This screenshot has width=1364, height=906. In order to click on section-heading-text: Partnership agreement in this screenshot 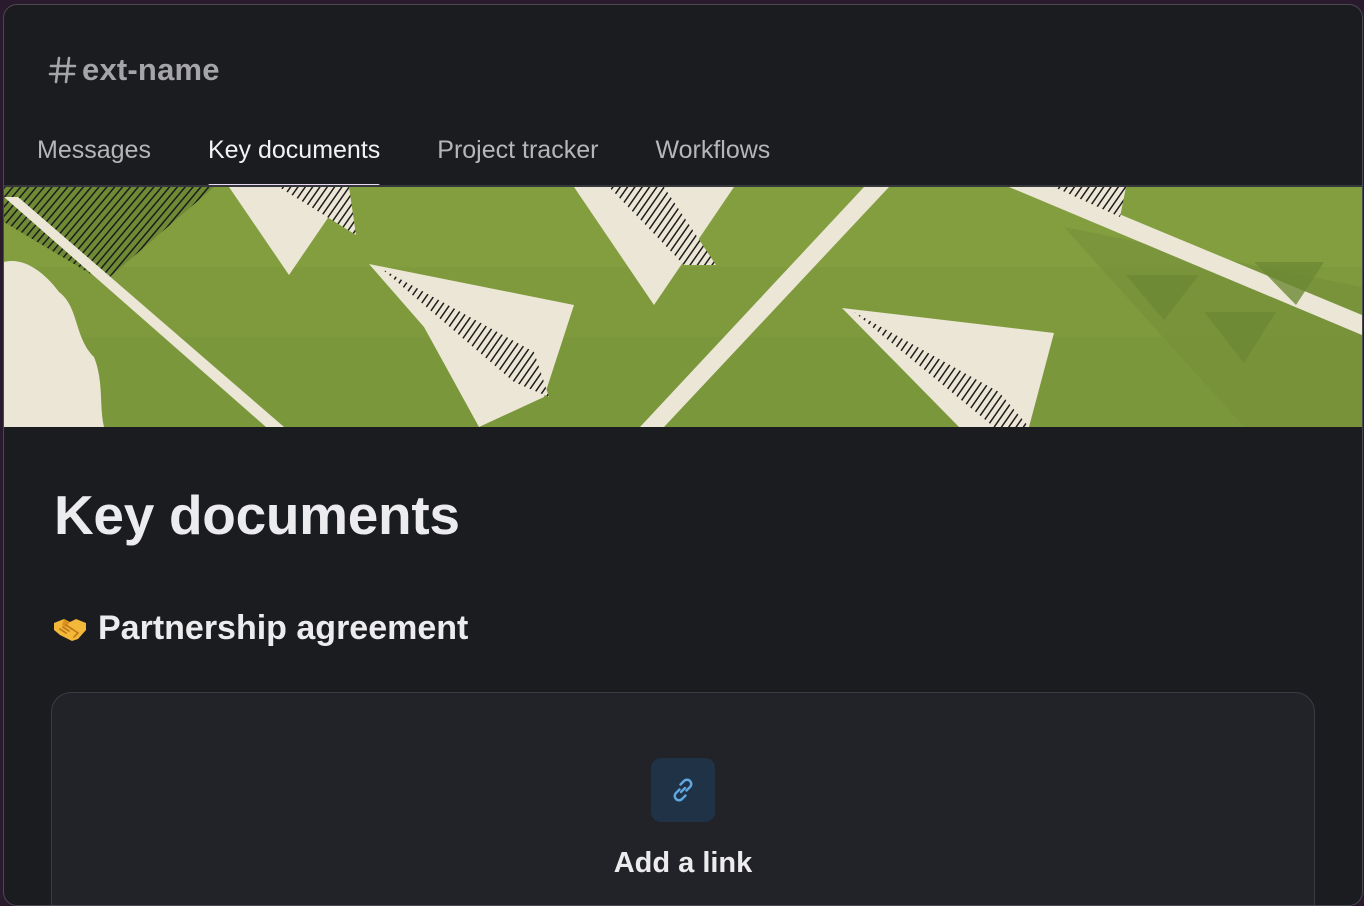, I will do `click(283, 628)`.